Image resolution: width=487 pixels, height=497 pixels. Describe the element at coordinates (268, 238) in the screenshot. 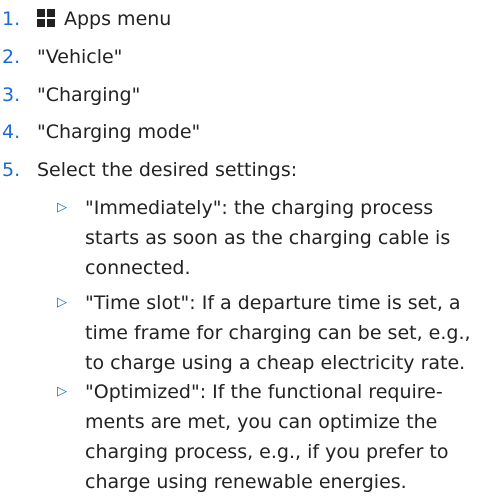

I see `bullet-line: starts as soon as the charging cable is` at that location.